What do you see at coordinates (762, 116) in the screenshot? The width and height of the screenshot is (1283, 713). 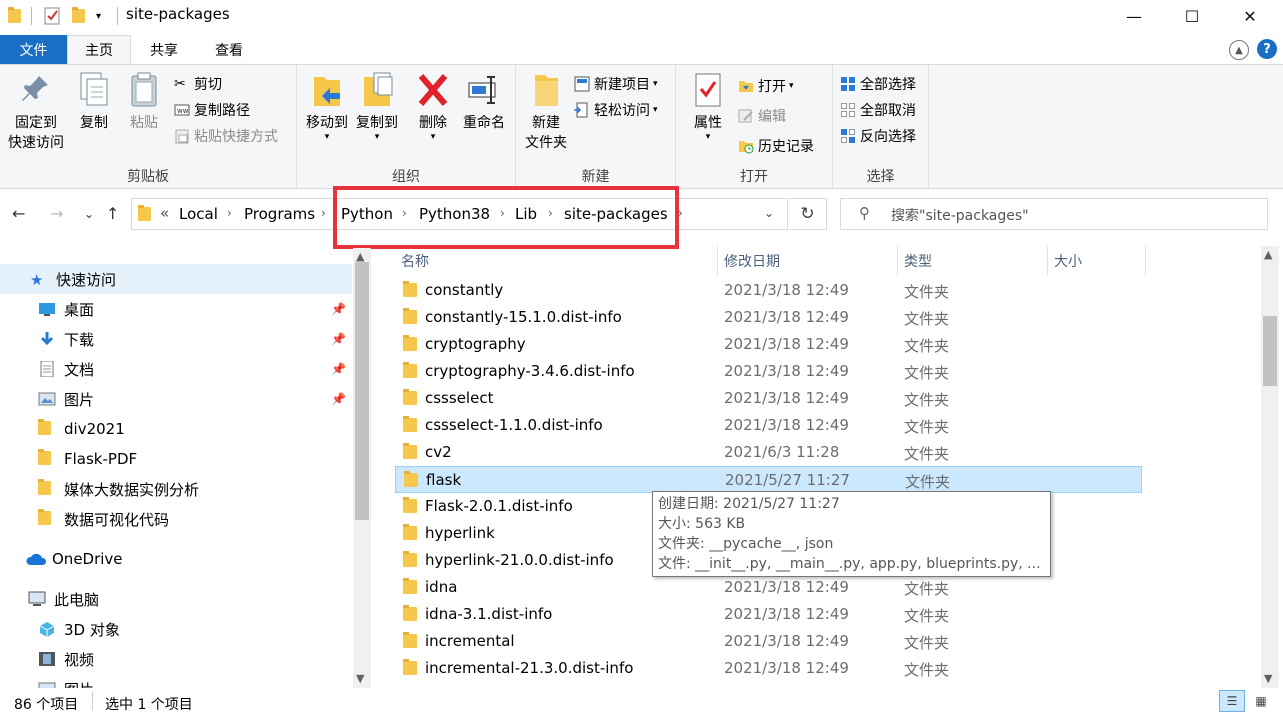 I see `edit-button: 编辑` at bounding box center [762, 116].